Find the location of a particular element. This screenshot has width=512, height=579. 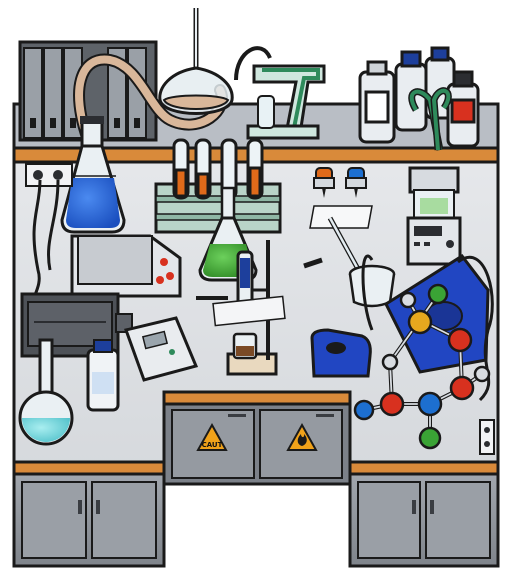

hazard-sign-left-label: CAUT is located at coordinates (212, 445).